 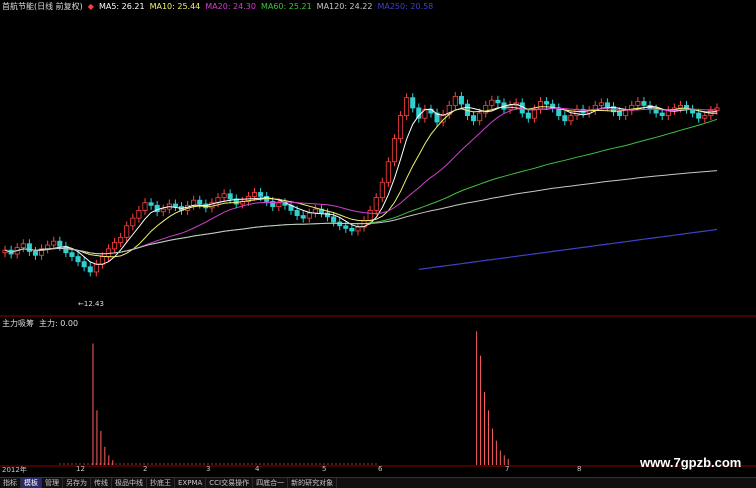 I want to click on time-axis-label: 8, so click(x=579, y=469).